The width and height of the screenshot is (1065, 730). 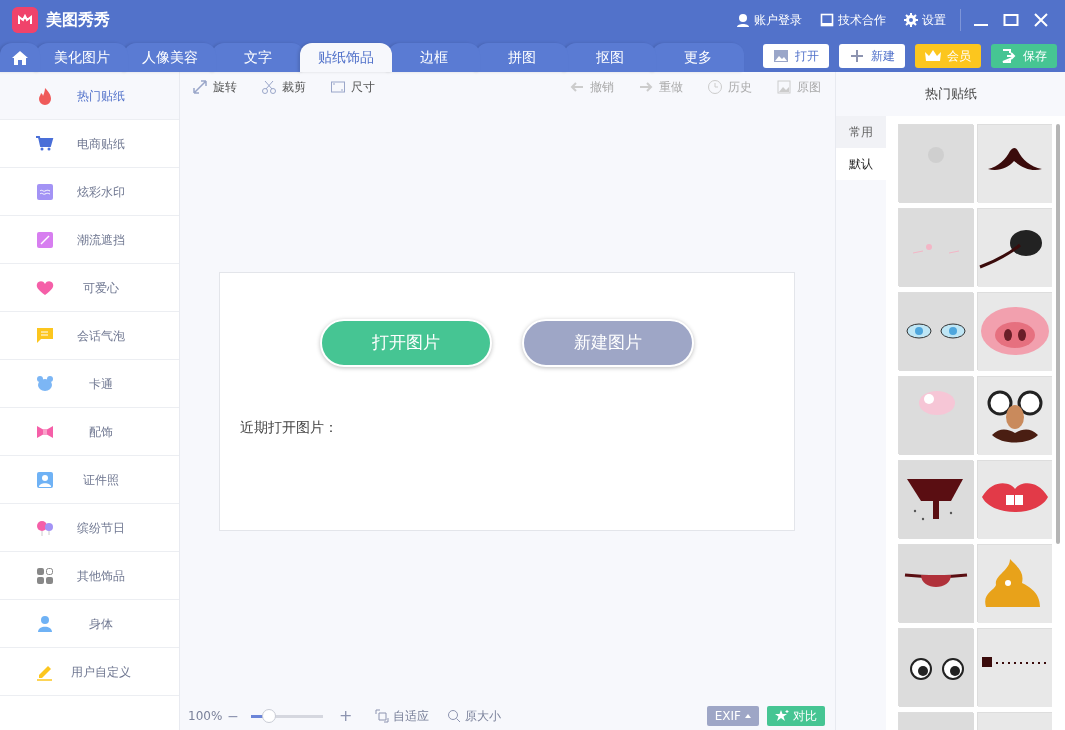 I want to click on toolbar-button: 裁剪, so click(x=283, y=87).